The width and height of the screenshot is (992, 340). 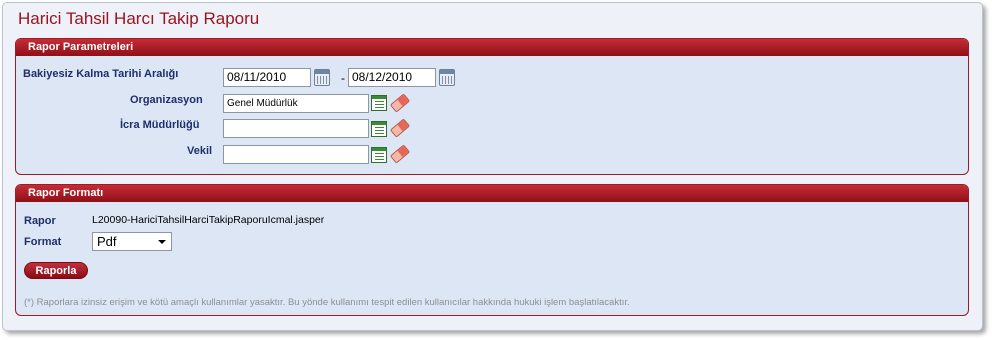 What do you see at coordinates (107, 241) in the screenshot?
I see `format-selected-value: Pdf` at bounding box center [107, 241].